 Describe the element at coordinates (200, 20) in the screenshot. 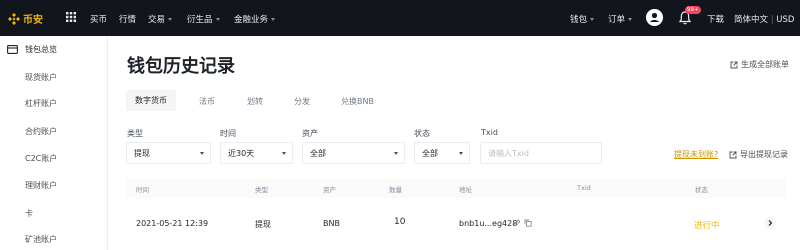

I see `nav-derivatives-label: 衍生品` at that location.